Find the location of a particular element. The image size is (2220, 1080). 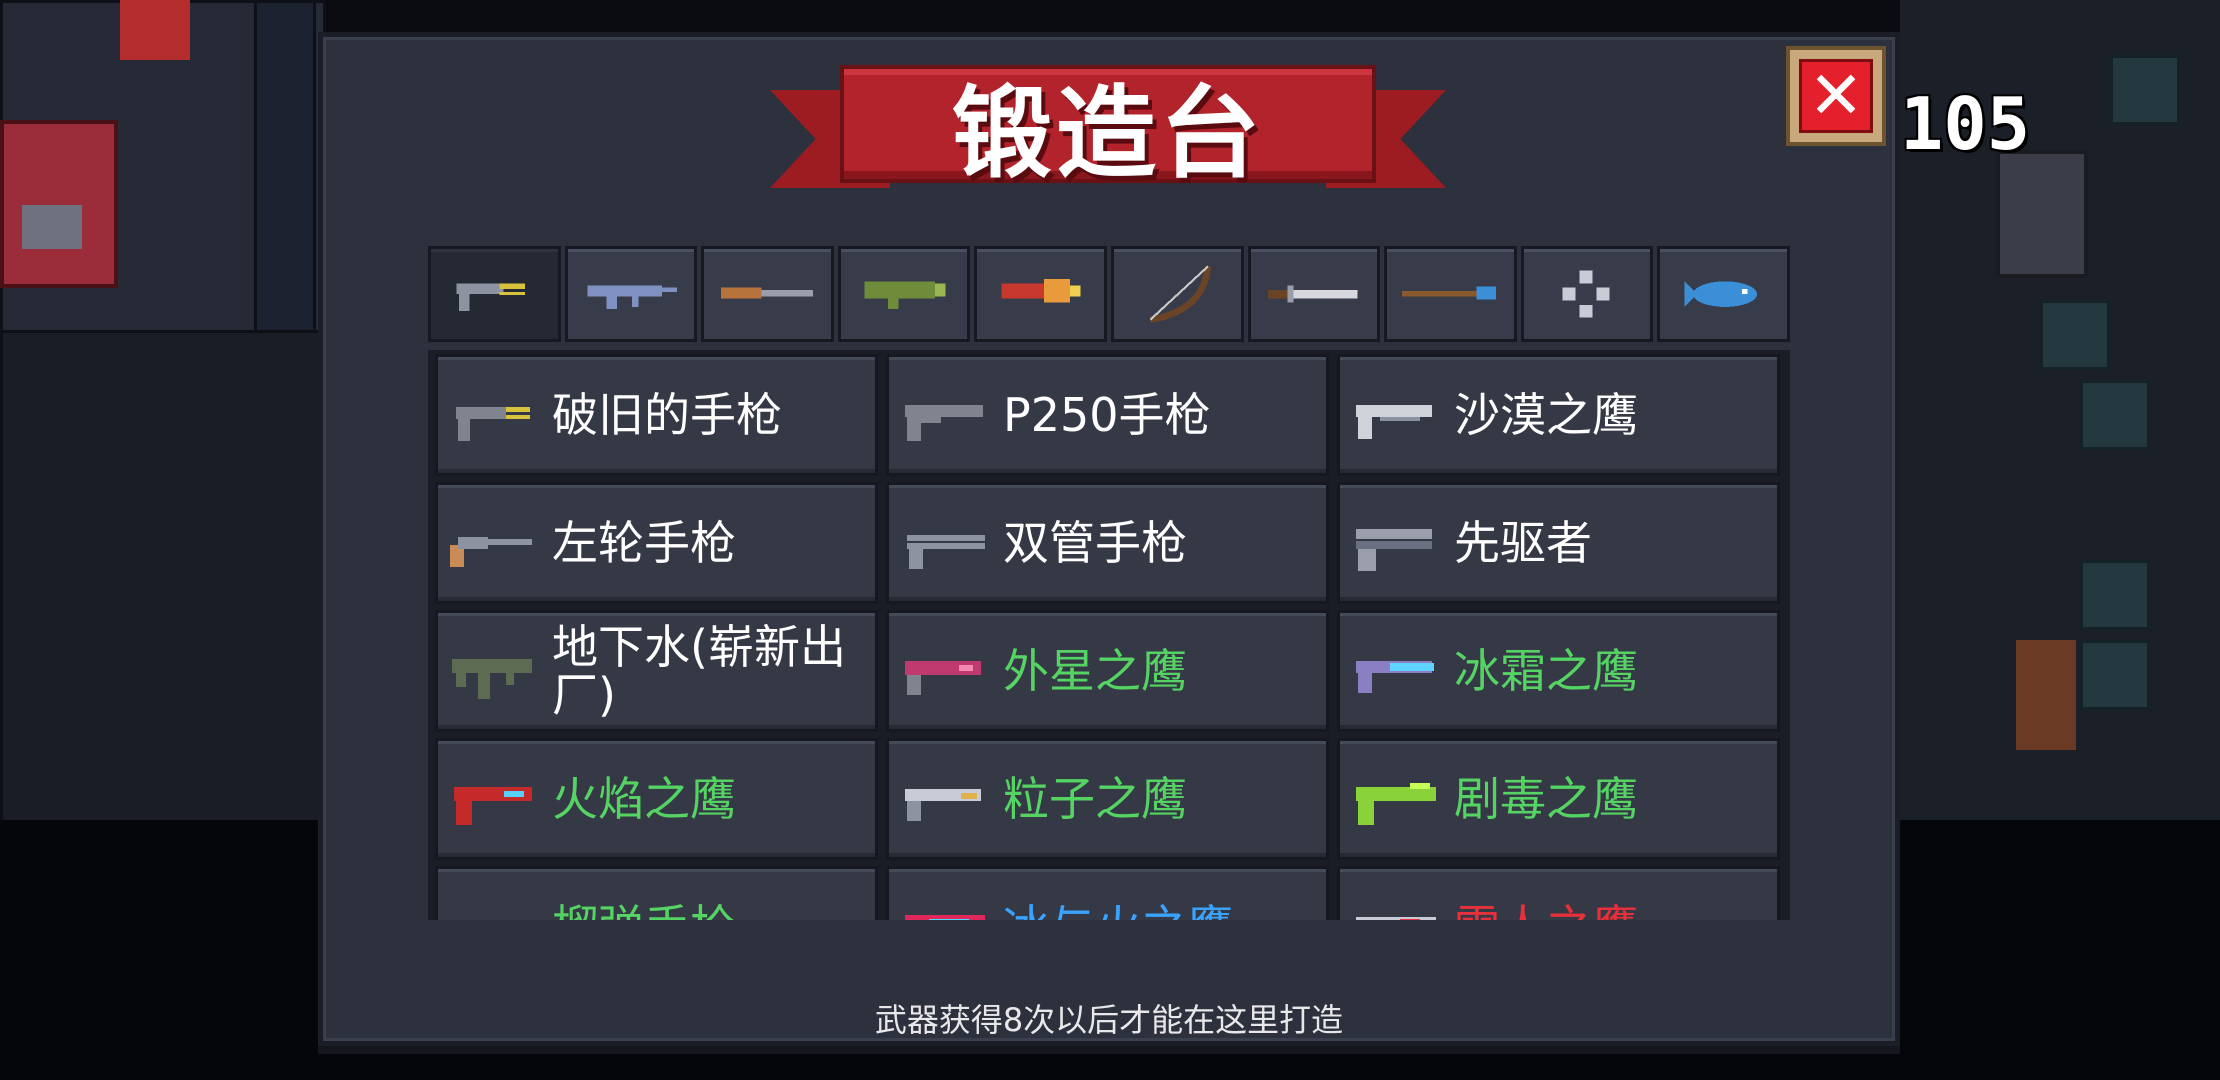

grenade-pistol-icon is located at coordinates (493, 909).